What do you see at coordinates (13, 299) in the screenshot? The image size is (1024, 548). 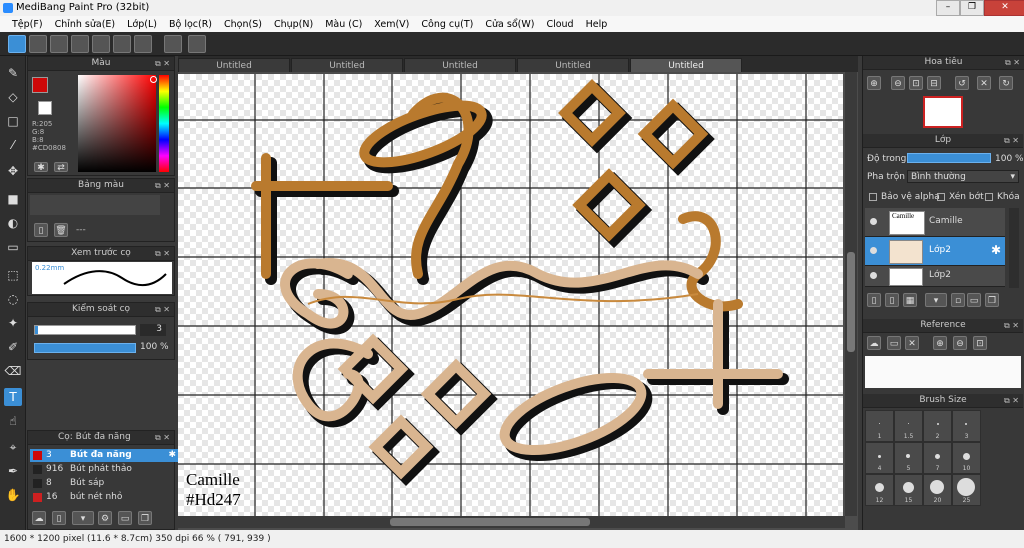 I see `lasso-tool-icon: ◌` at bounding box center [13, 299].